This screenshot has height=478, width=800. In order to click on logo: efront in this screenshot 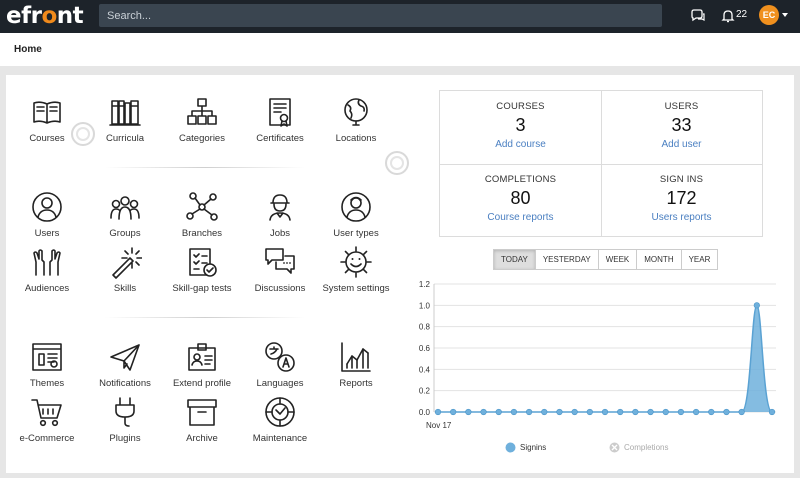, I will do `click(45, 16)`.